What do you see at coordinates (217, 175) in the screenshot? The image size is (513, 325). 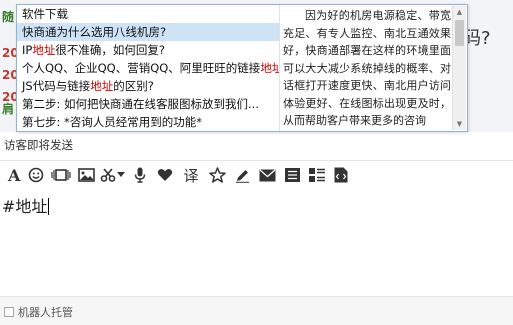 I see `star-icon` at bounding box center [217, 175].